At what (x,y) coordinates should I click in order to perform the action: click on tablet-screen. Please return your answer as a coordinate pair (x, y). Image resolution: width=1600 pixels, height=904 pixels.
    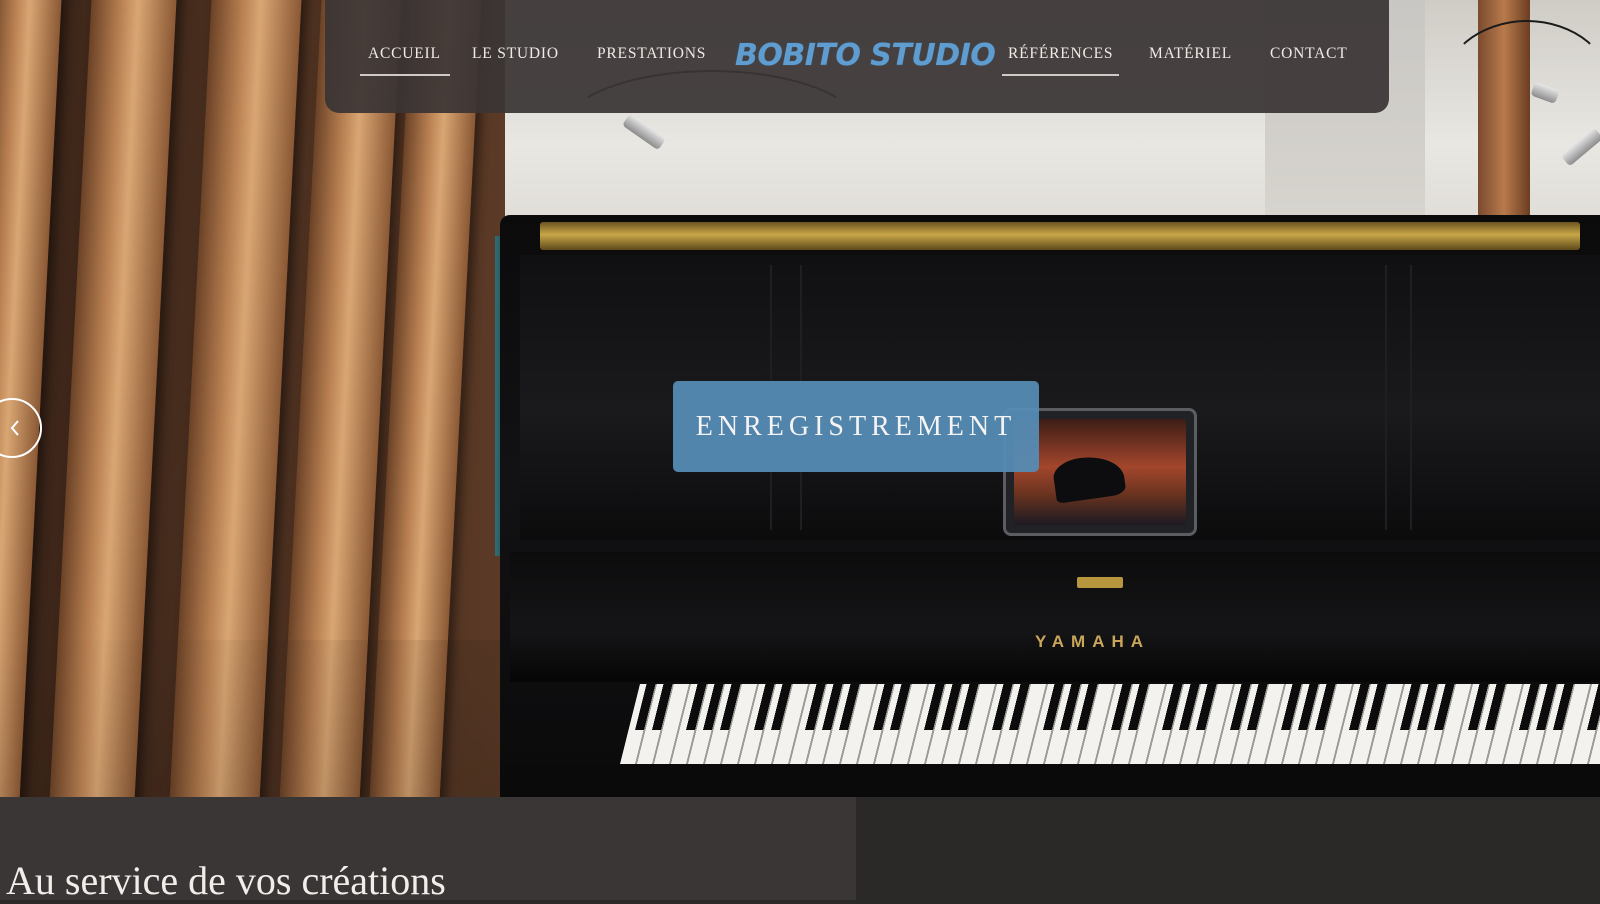
    Looking at the image, I should click on (1100, 472).